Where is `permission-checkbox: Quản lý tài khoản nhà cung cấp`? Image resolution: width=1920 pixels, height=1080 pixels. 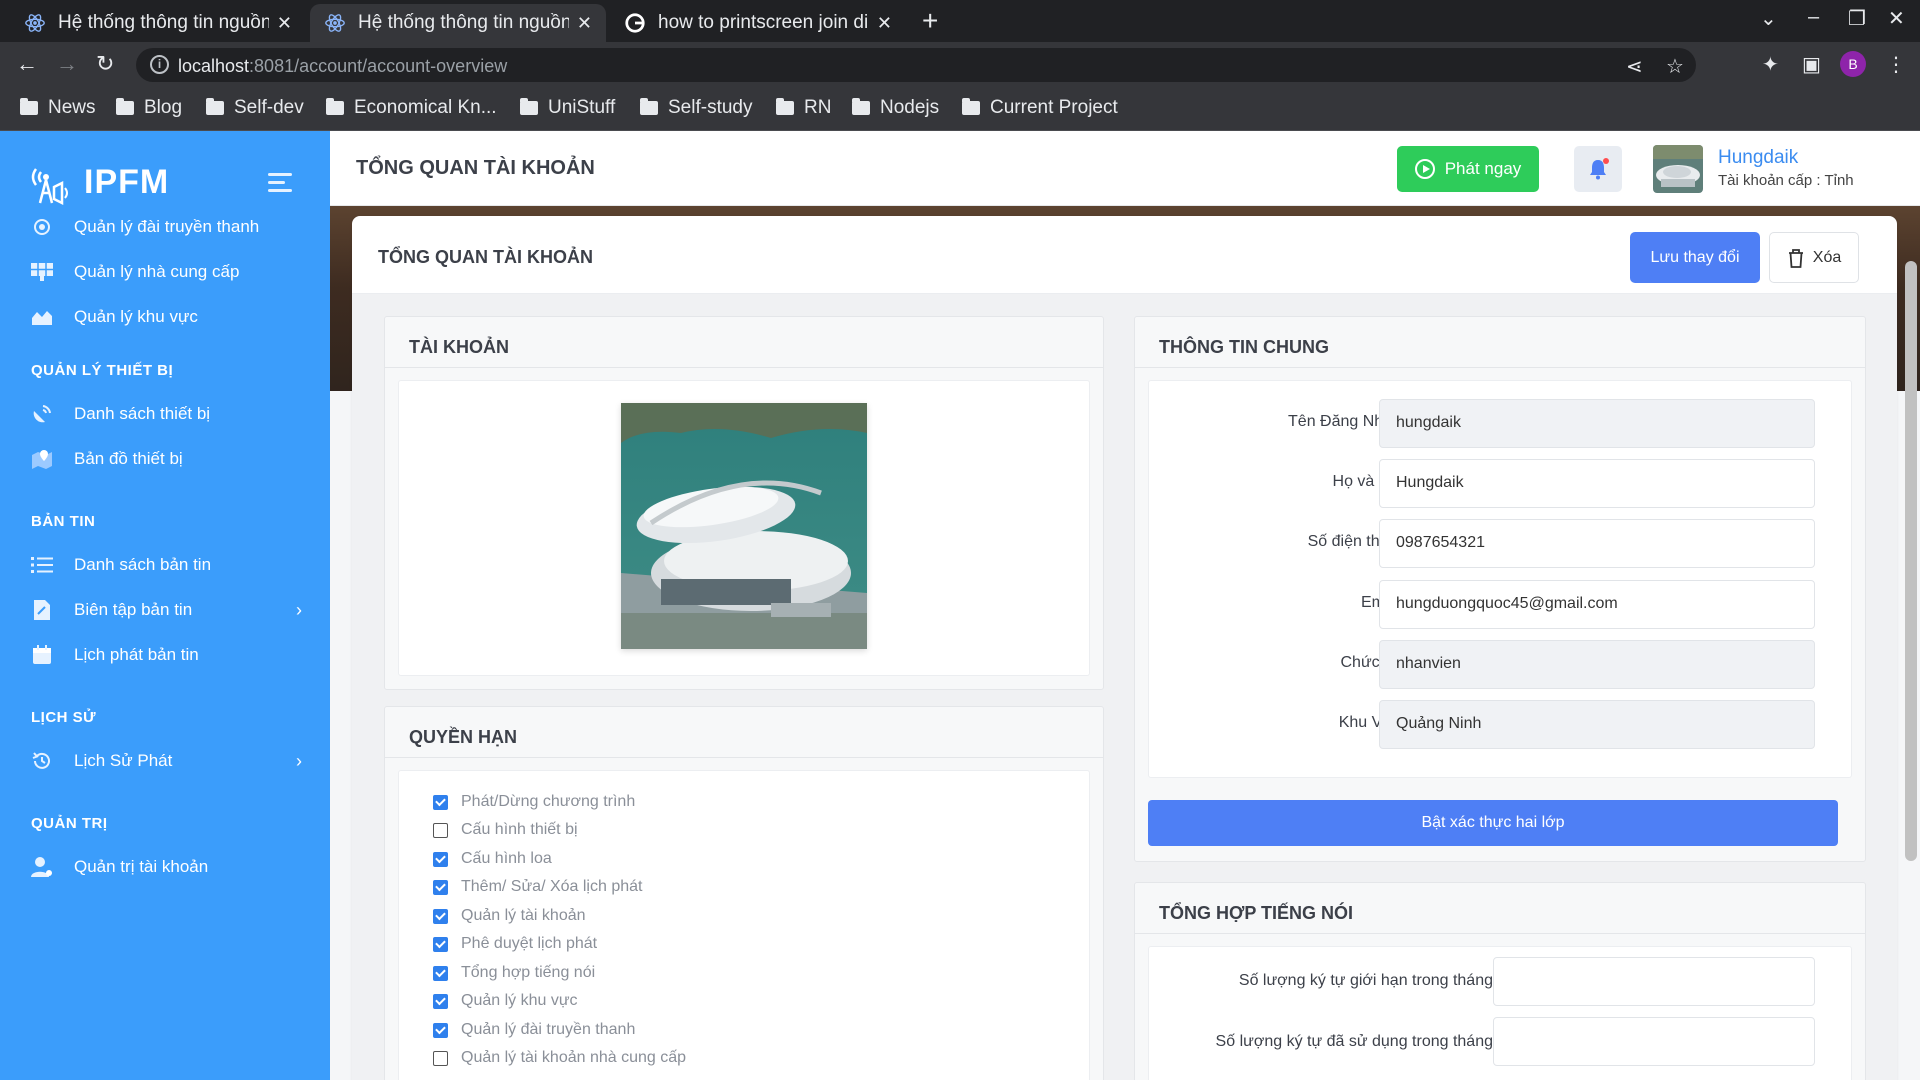
permission-checkbox: Quản lý tài khoản nhà cung cấp is located at coordinates (559, 1058).